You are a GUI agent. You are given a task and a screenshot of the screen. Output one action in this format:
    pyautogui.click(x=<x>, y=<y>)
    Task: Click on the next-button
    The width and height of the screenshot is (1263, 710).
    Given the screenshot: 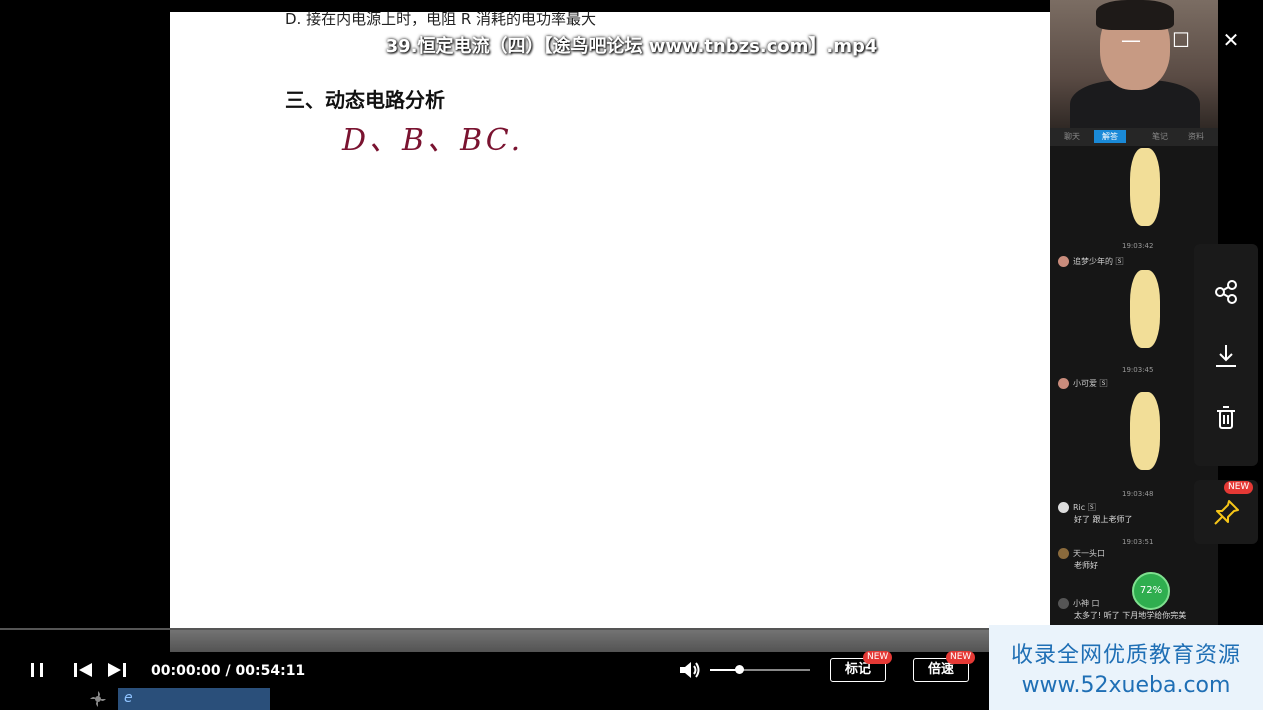 What is the action you would take?
    pyautogui.click(x=117, y=672)
    